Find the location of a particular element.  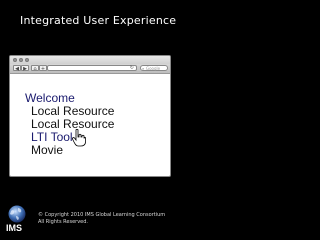

search-input: ⌕ Google is located at coordinates (154, 68).